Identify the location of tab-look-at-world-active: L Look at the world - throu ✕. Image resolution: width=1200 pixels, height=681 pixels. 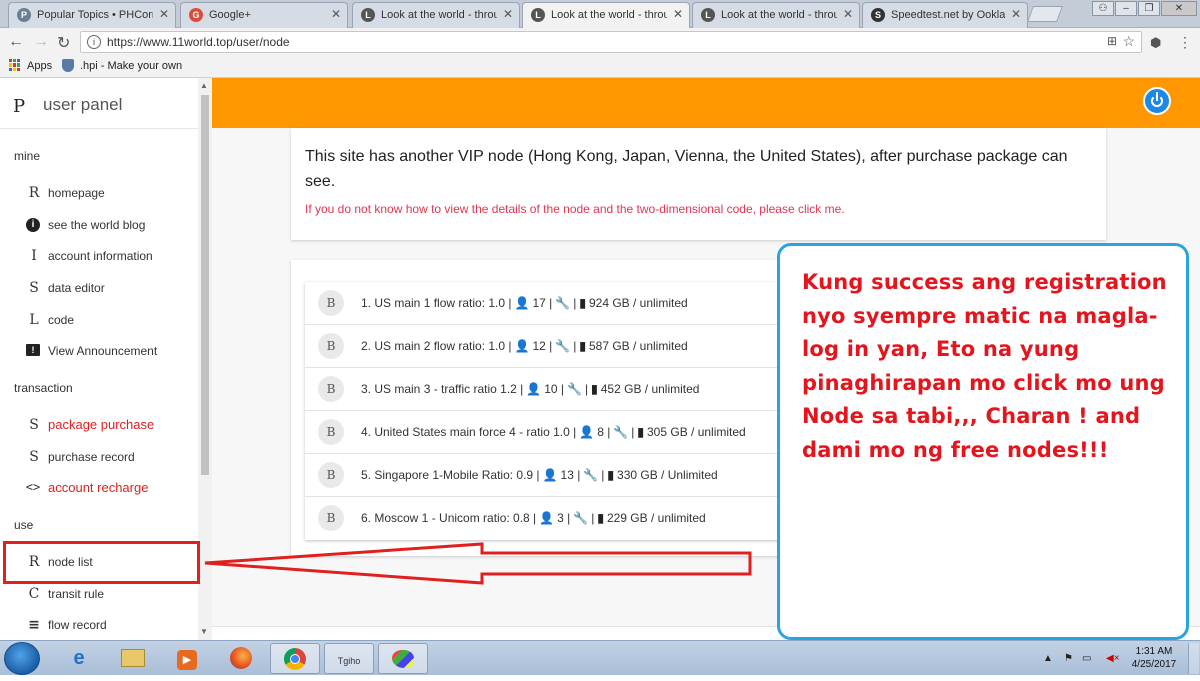
(606, 15).